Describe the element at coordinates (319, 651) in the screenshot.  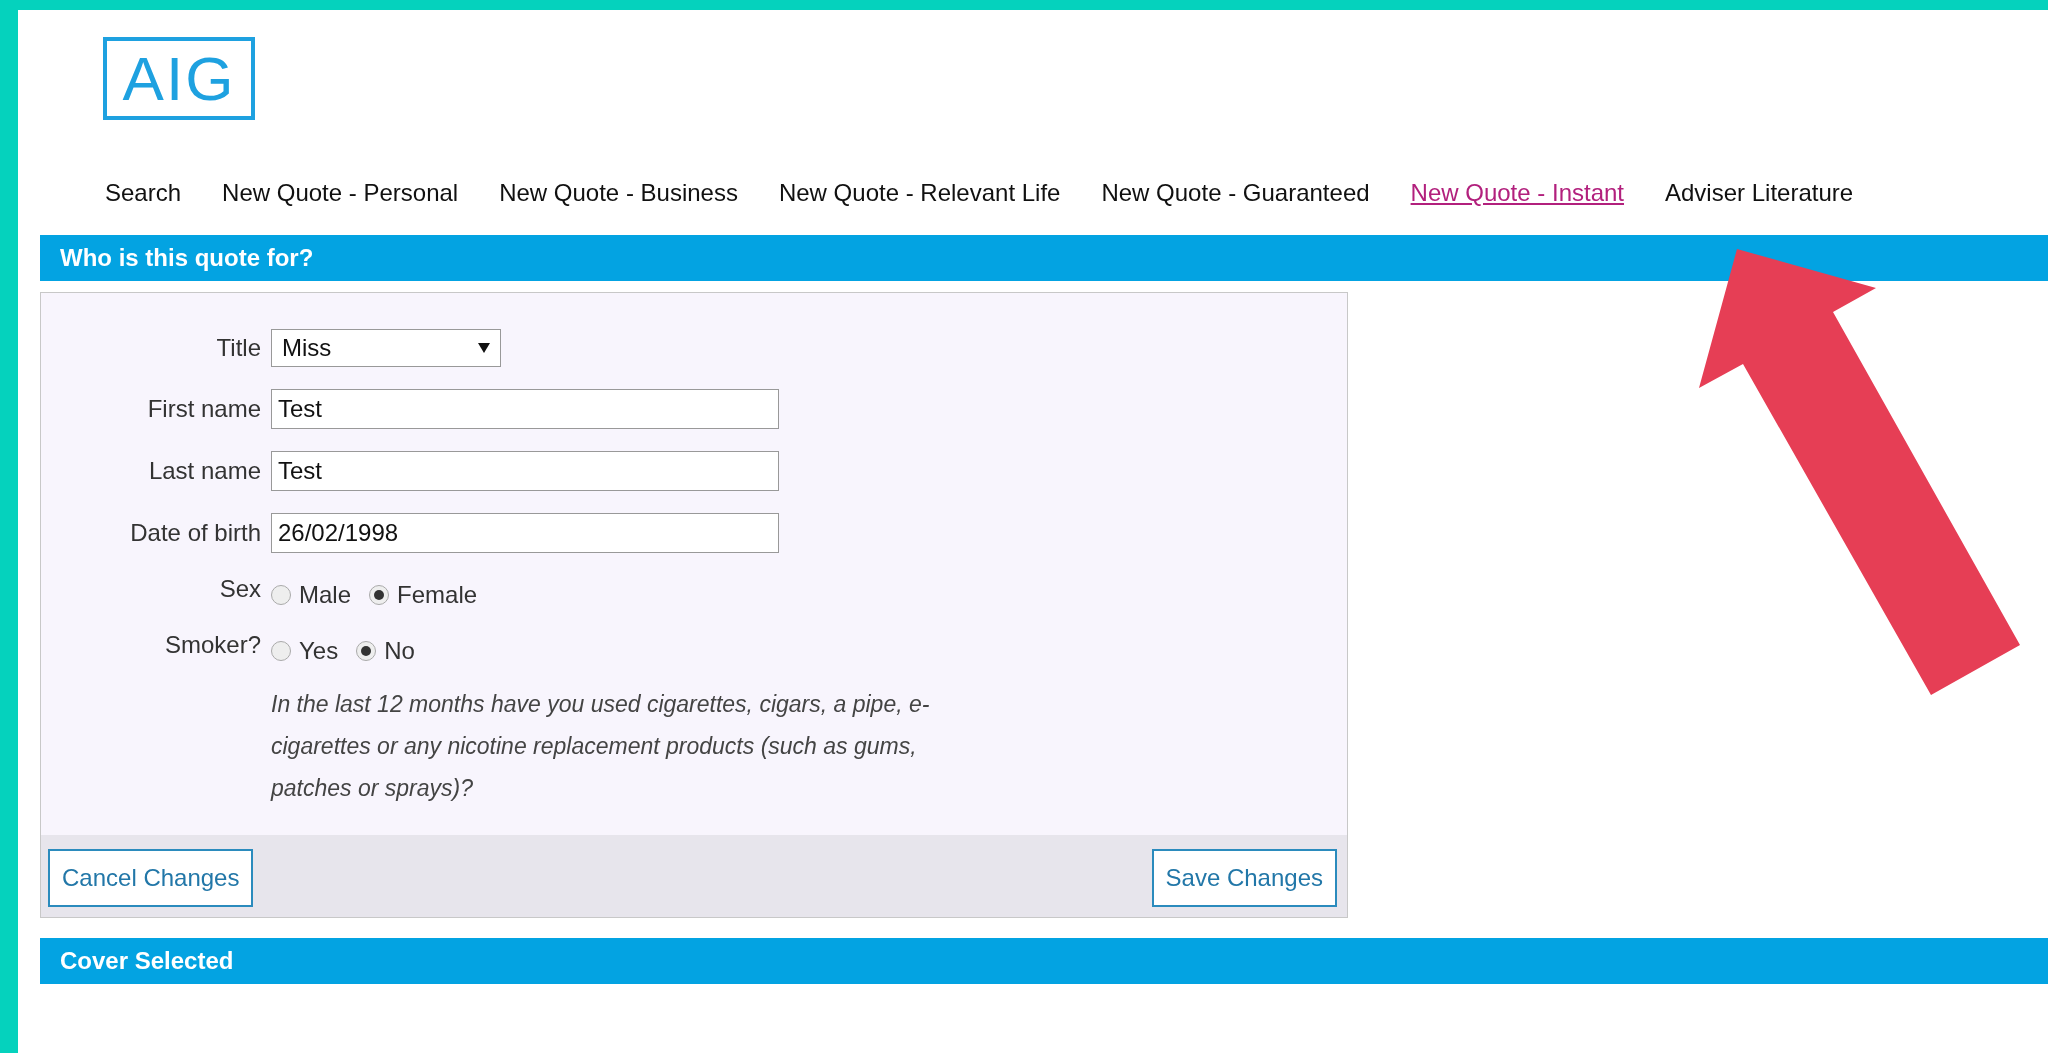
I see `radio-label: Yes` at that location.